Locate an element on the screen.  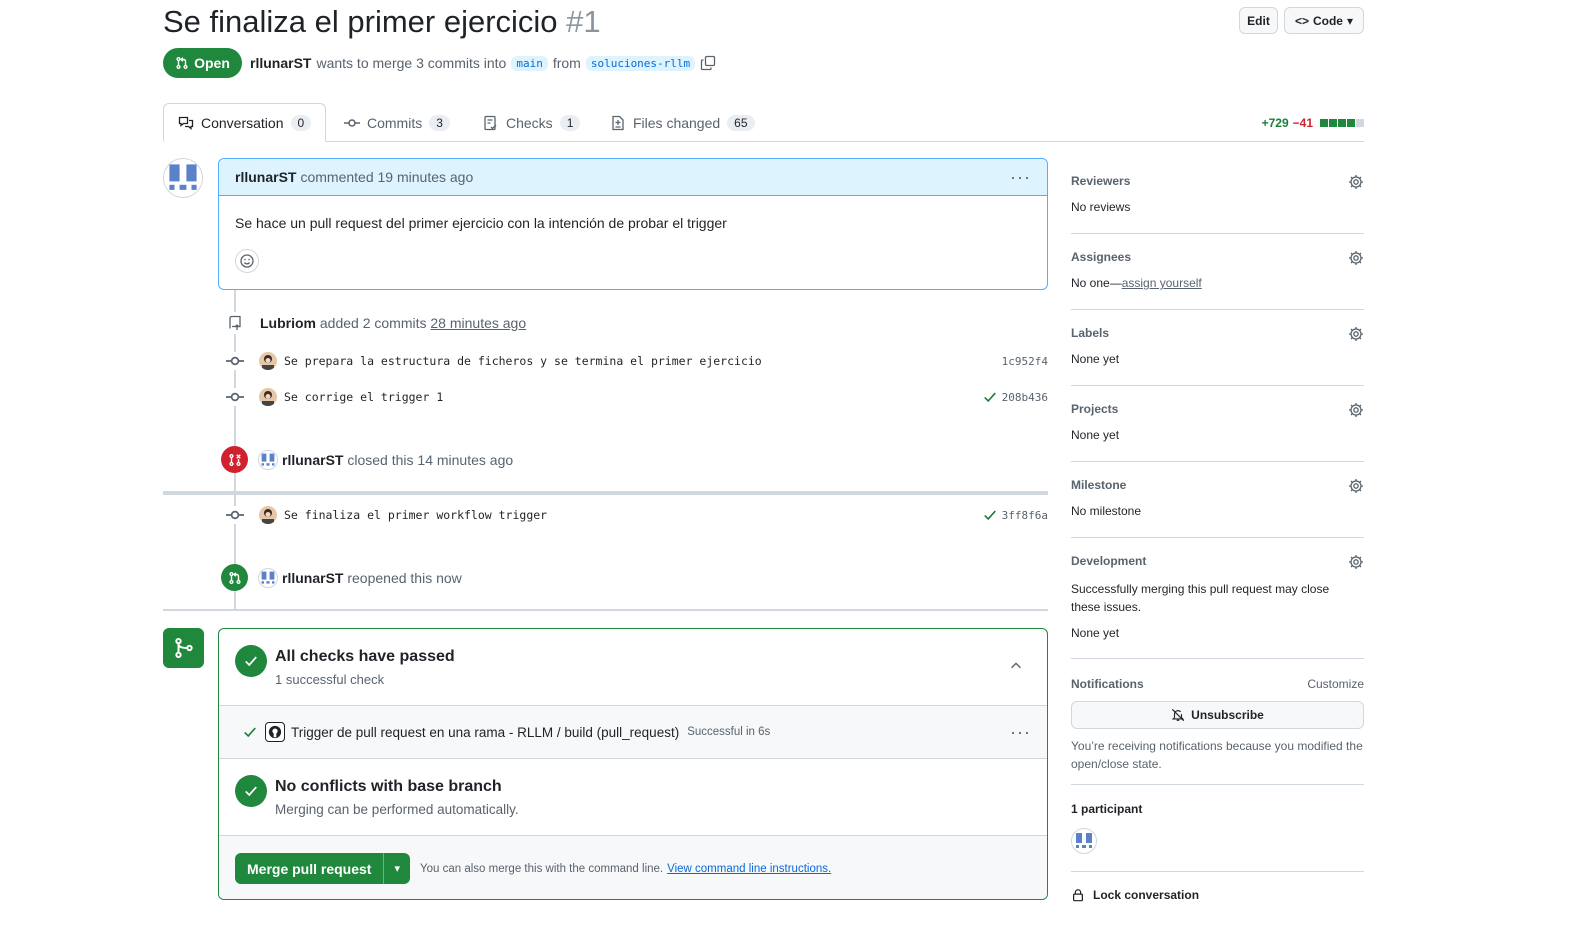
edit-button: Edit is located at coordinates (1258, 20).